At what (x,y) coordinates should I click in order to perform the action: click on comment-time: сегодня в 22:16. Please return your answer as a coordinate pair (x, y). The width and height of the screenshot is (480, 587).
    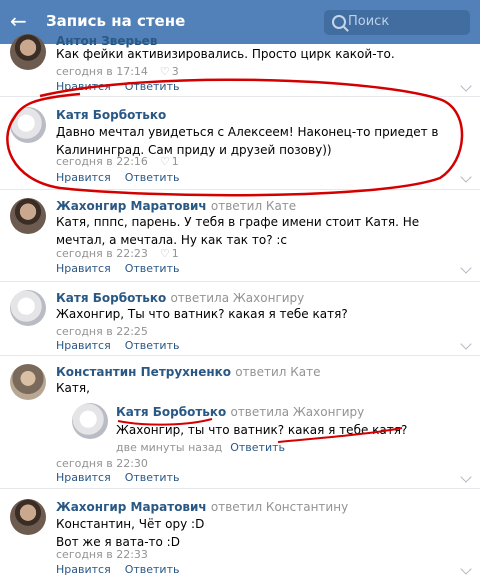
    Looking at the image, I should click on (102, 161).